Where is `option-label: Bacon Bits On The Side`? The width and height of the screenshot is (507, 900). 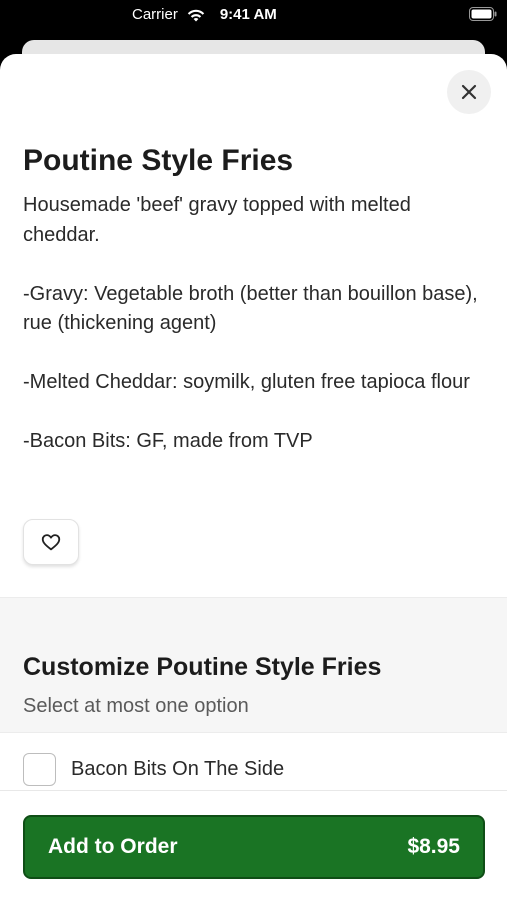
option-label: Bacon Bits On The Side is located at coordinates (178, 769).